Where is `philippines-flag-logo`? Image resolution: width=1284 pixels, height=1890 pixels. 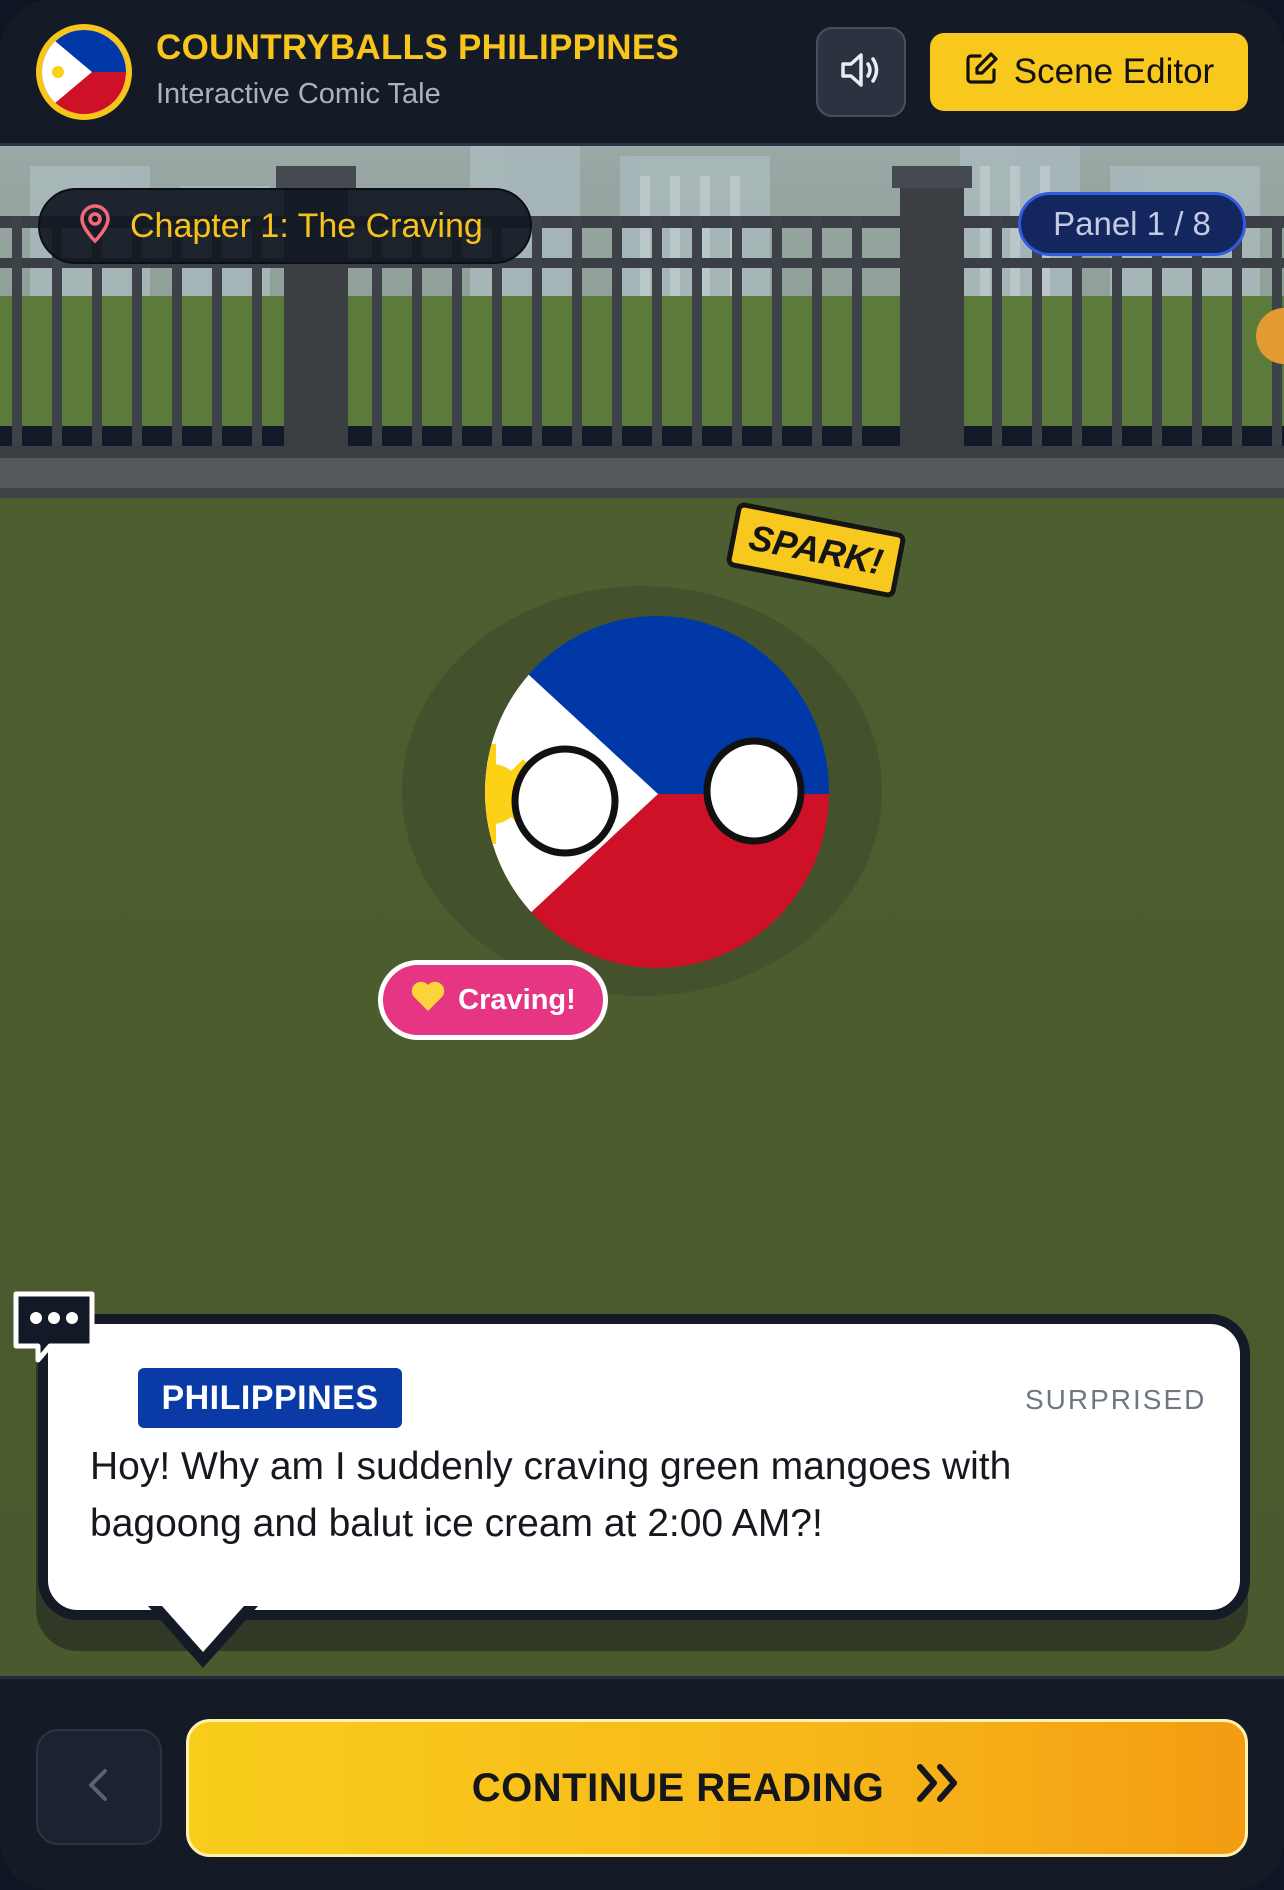
philippines-flag-logo is located at coordinates (84, 72).